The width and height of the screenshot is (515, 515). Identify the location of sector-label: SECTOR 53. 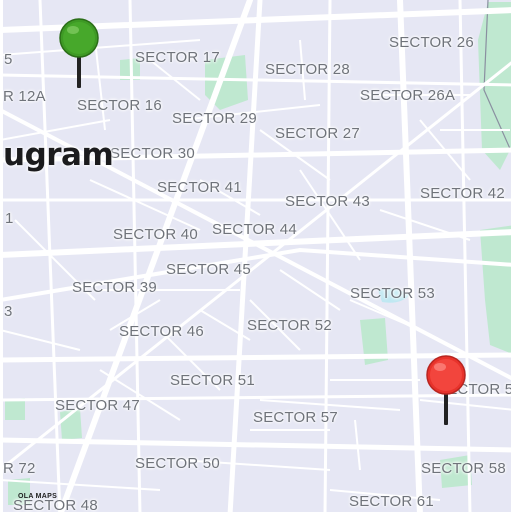
(392, 293).